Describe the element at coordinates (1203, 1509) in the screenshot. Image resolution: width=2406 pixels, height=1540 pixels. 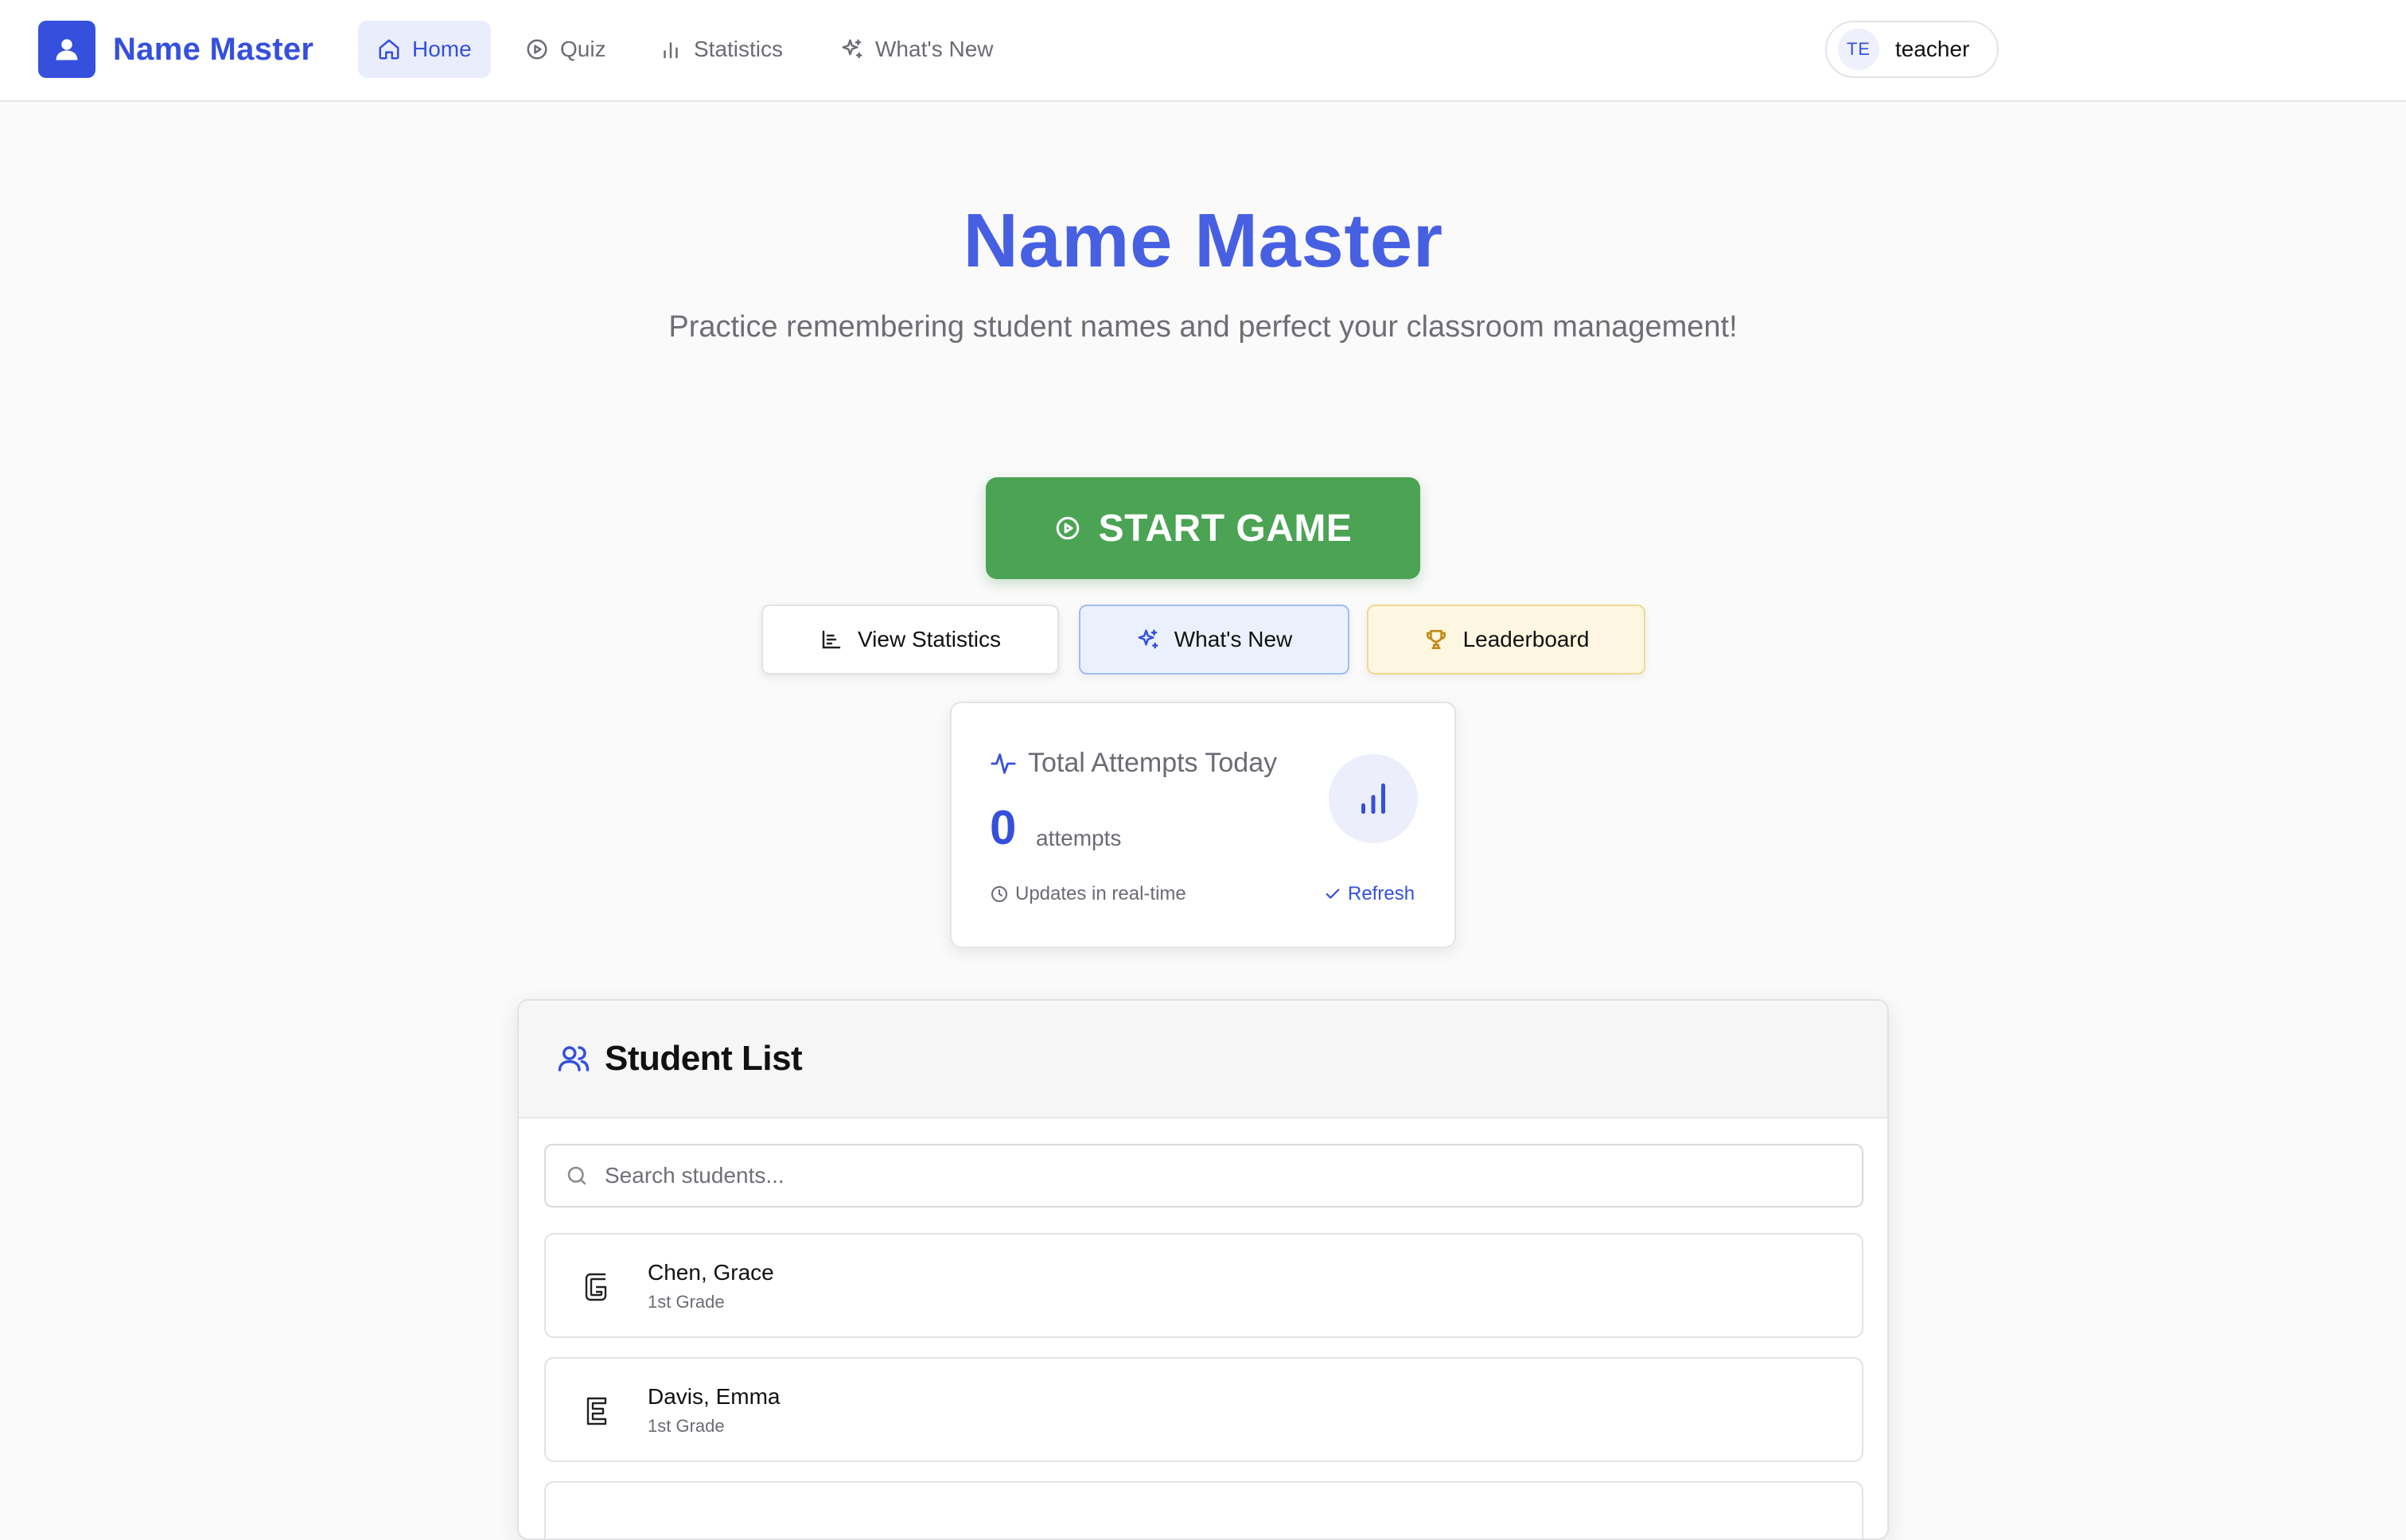
I see `list-item` at that location.